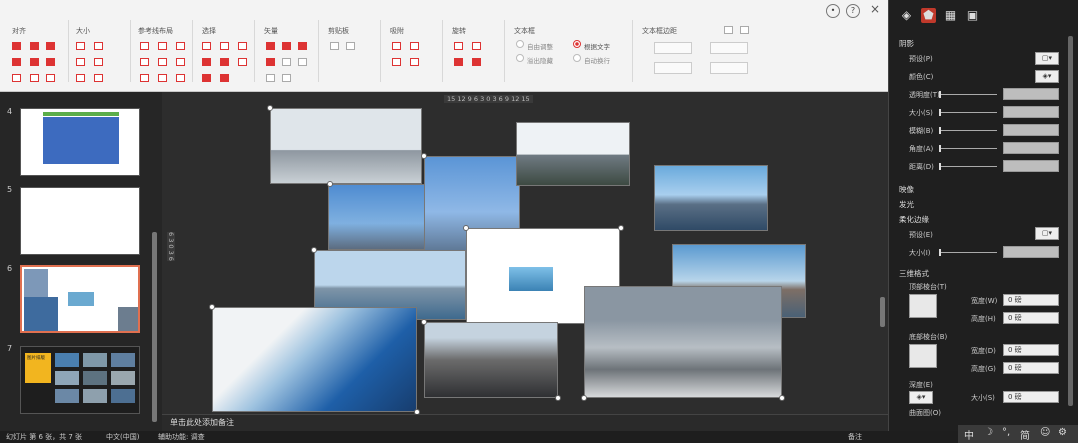 The image size is (1078, 443). What do you see at coordinates (350, 46) in the screenshot?
I see `paste-icon` at bounding box center [350, 46].